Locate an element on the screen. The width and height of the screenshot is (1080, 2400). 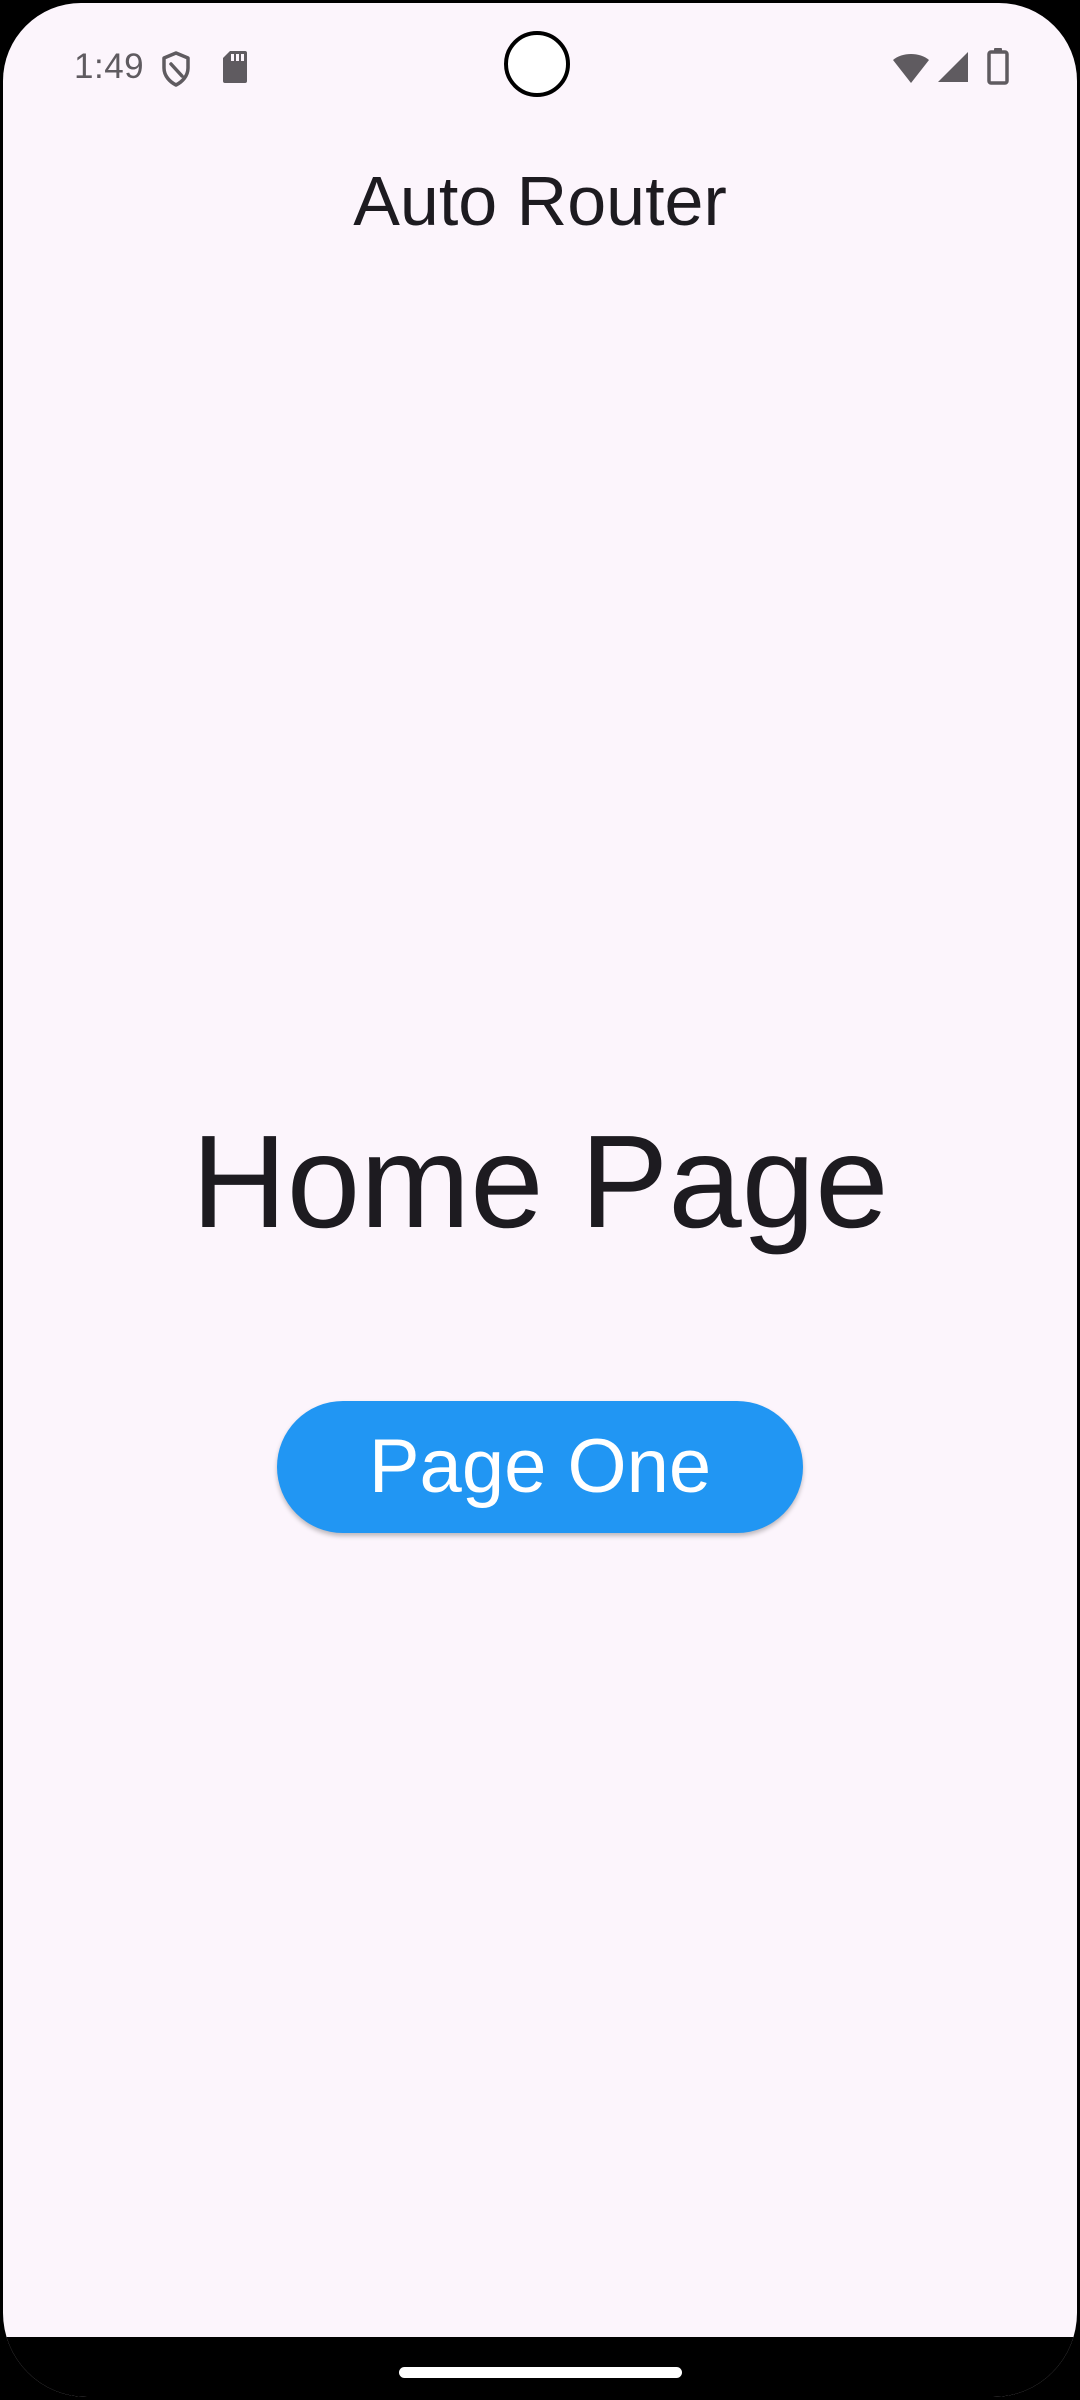
front-camera is located at coordinates (537, 64).